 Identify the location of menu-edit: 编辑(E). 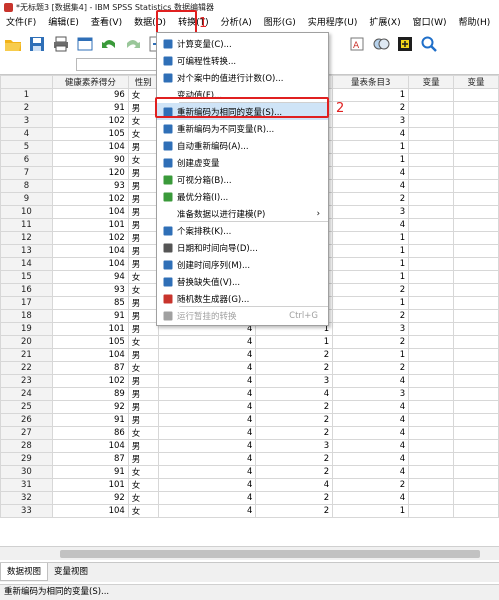
(63, 23).